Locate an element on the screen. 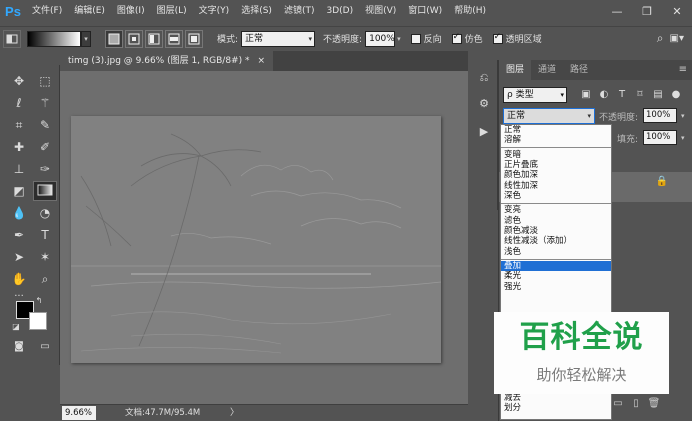 The image size is (692, 421). eraser-tool-icon: ◩ is located at coordinates (19, 191).